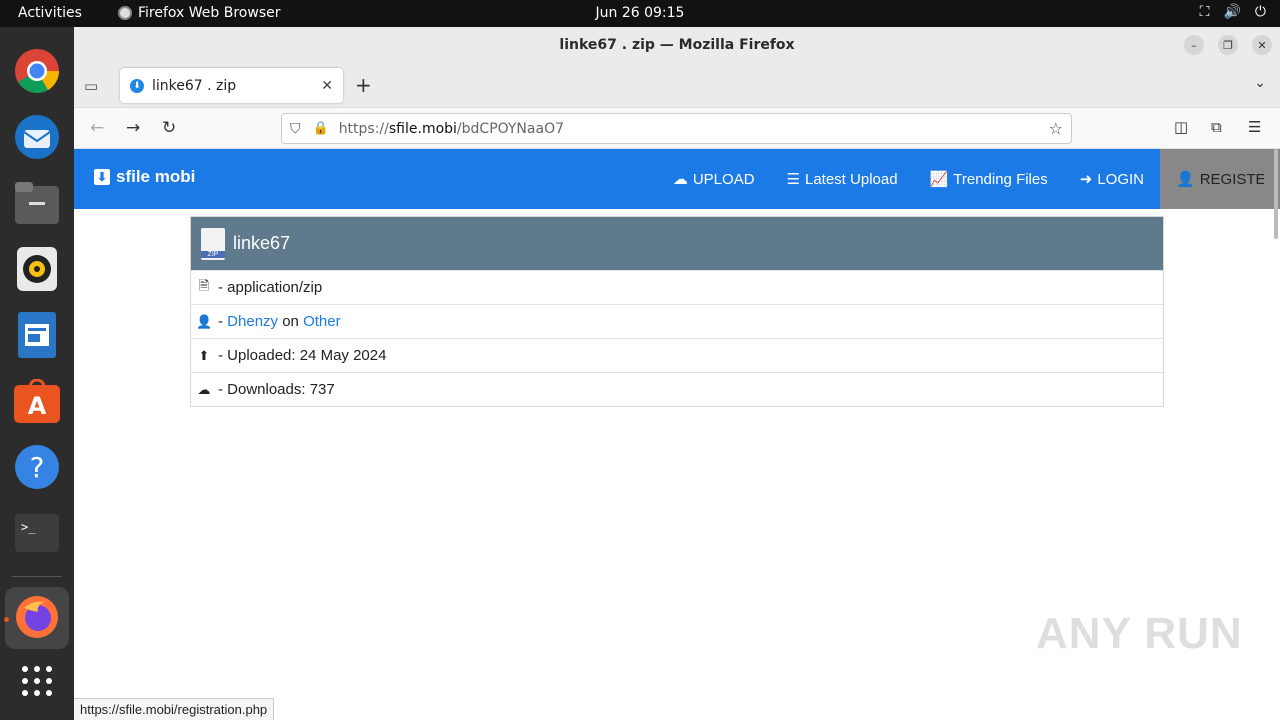 The image size is (1280, 720). Describe the element at coordinates (842, 179) in the screenshot. I see `nav-latest-upload: ☰ Latest Upload` at that location.